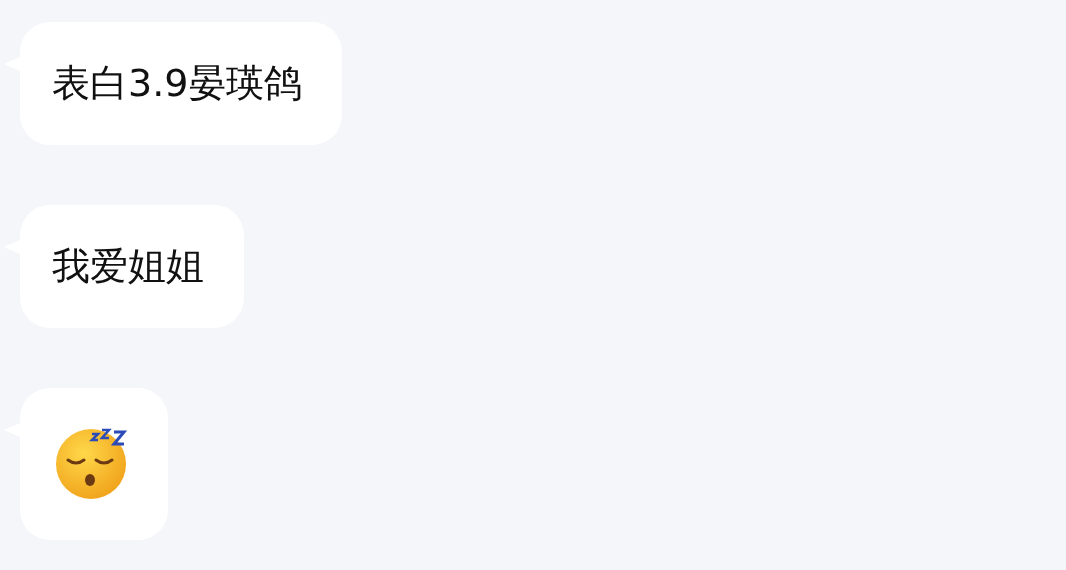 Image resolution: width=1066 pixels, height=570 pixels. What do you see at coordinates (177, 83) in the screenshot?
I see `message-text: 表白3.9晏瑛鸽` at bounding box center [177, 83].